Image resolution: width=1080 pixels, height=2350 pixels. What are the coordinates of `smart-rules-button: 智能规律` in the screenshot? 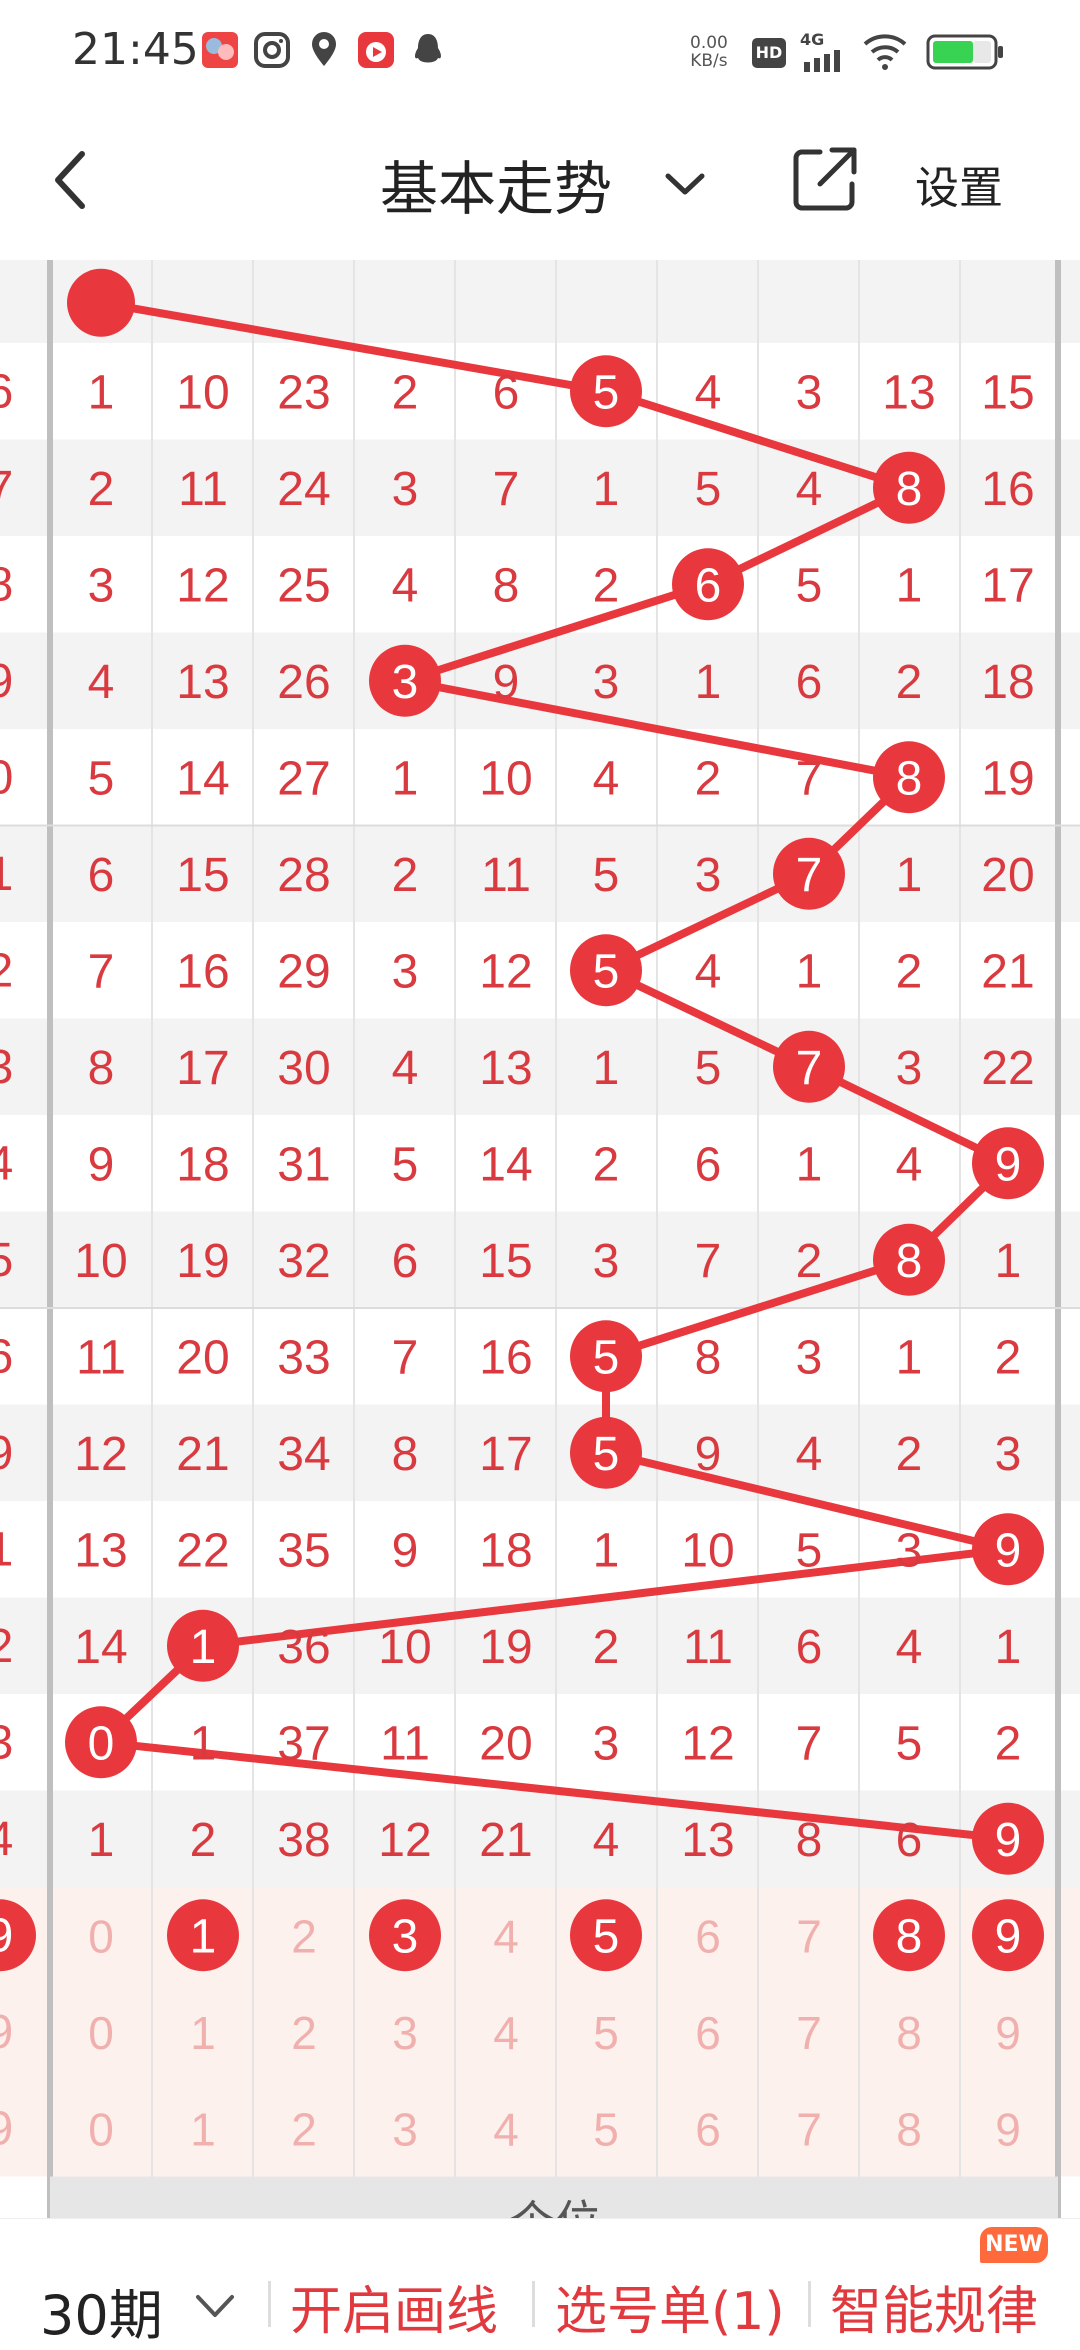 It's located at (934, 2306).